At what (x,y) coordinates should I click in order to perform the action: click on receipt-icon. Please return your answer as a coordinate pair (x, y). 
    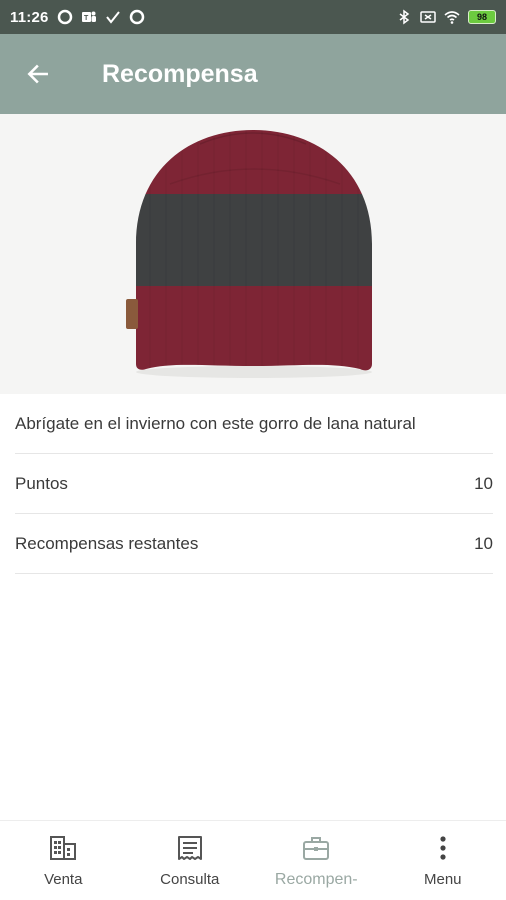
    Looking at the image, I should click on (189, 848).